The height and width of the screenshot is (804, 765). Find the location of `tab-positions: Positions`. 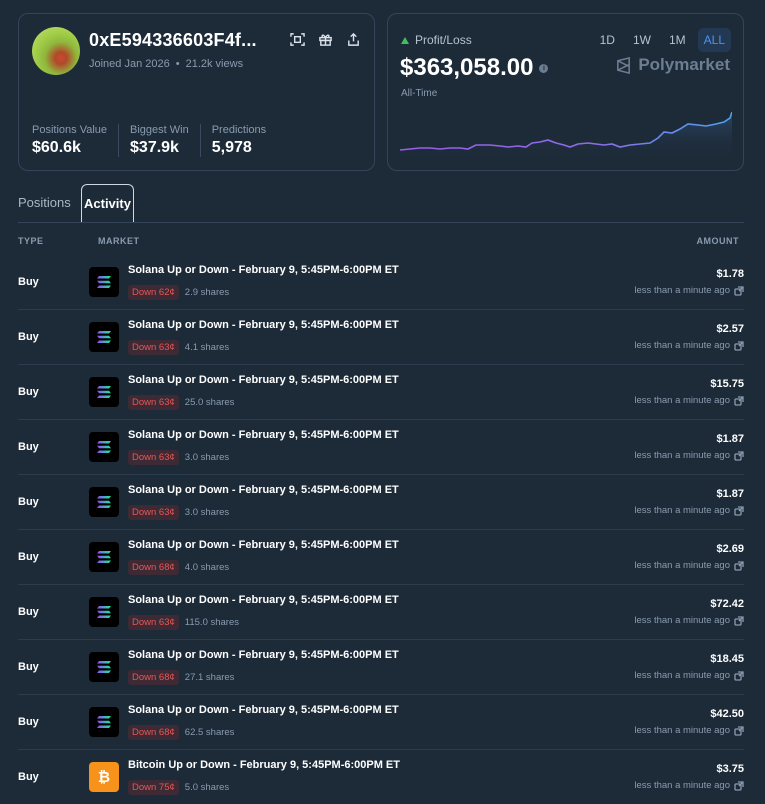

tab-positions: Positions is located at coordinates (44, 202).